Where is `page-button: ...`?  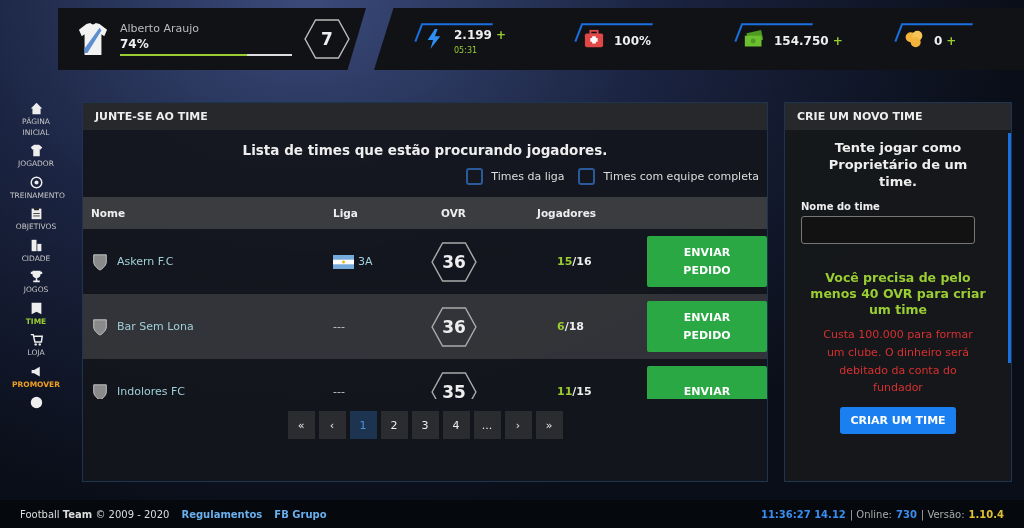 page-button: ... is located at coordinates (487, 425).